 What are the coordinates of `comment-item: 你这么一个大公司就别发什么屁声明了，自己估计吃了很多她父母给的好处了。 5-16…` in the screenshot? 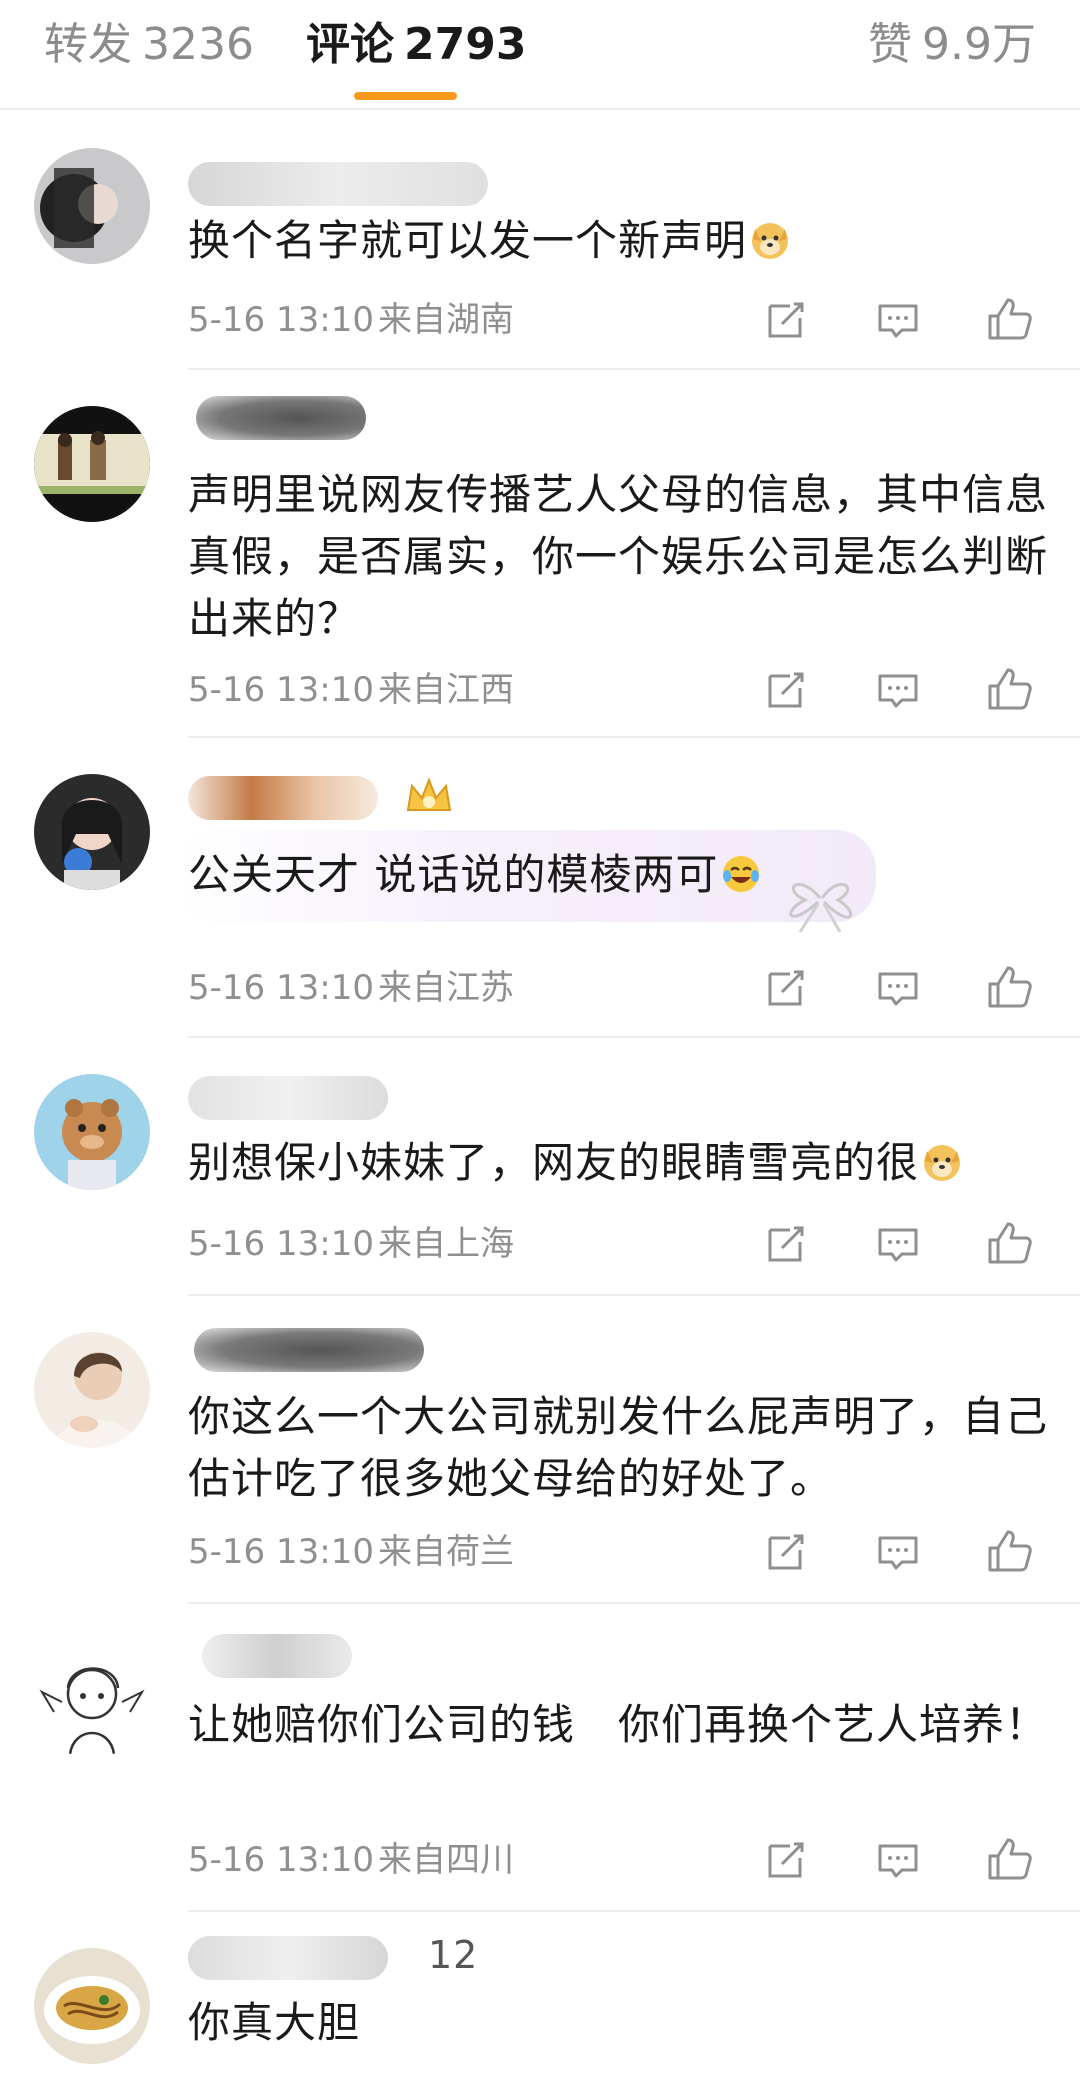 It's located at (540, 1450).